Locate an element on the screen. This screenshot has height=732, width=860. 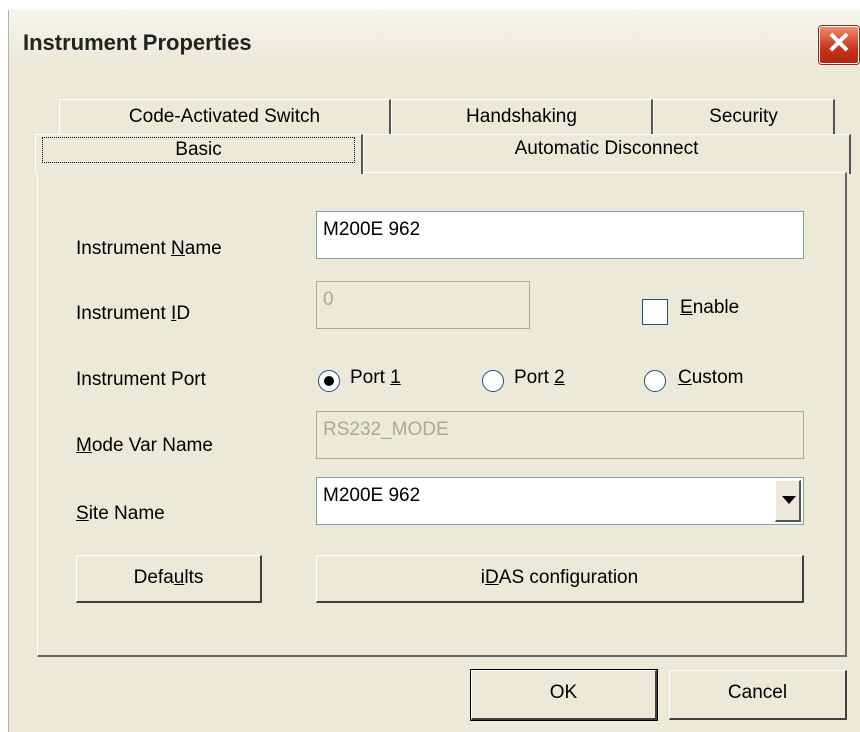
port2-label: Port 2 is located at coordinates (539, 378).